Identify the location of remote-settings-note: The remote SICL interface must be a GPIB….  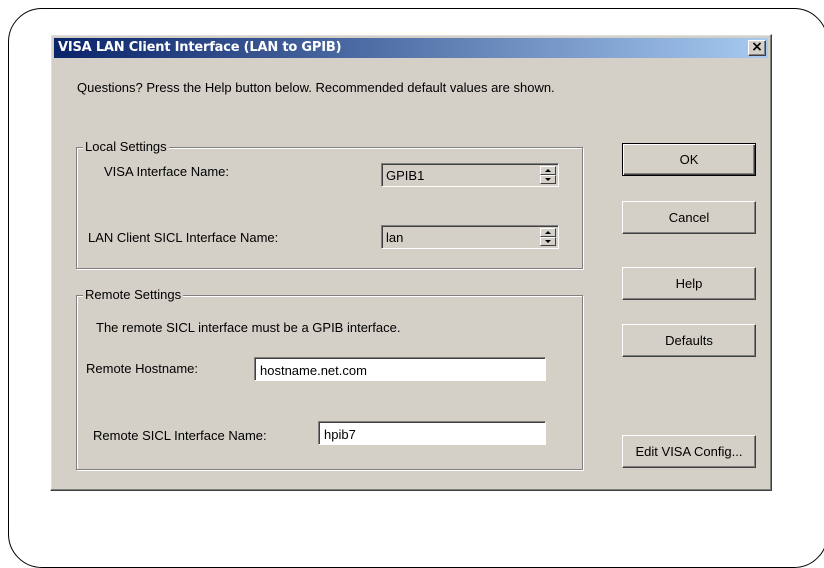
(248, 327).